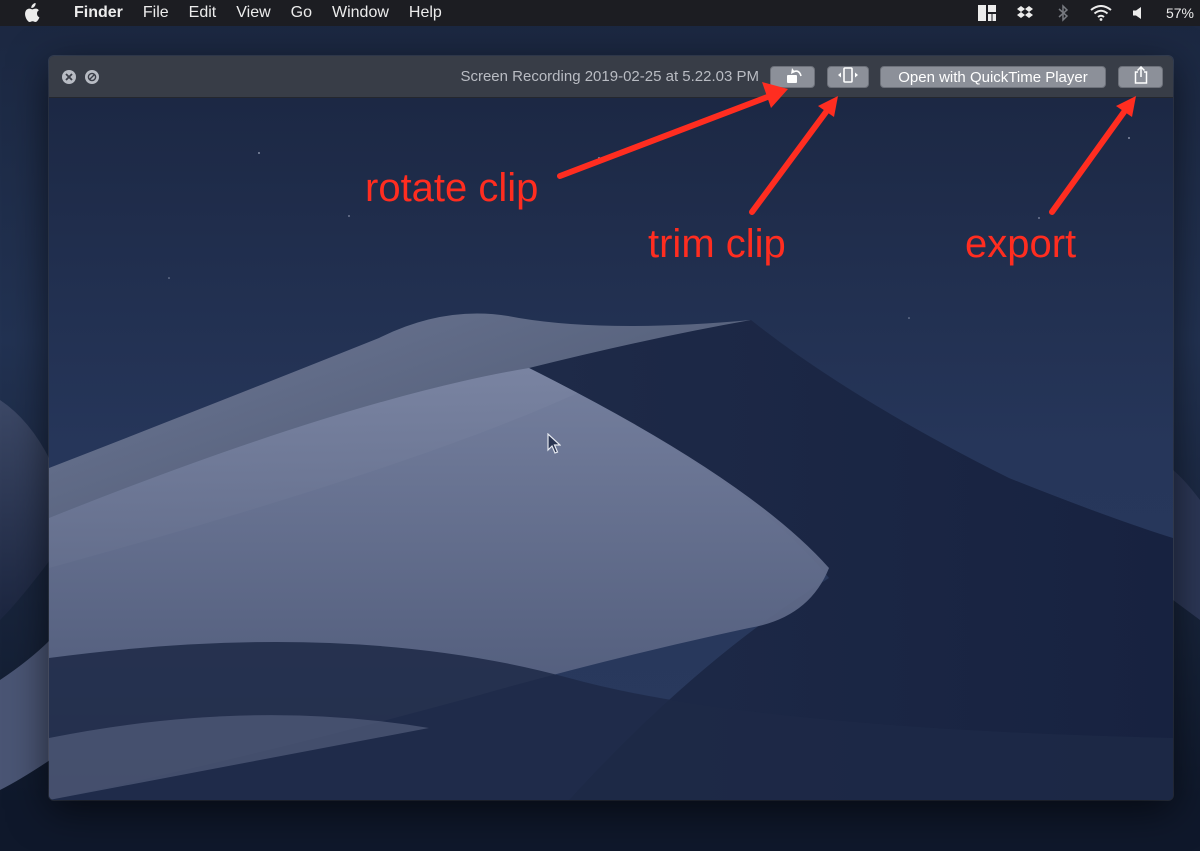 This screenshot has height=851, width=1200. I want to click on menu-help: Help, so click(425, 13).